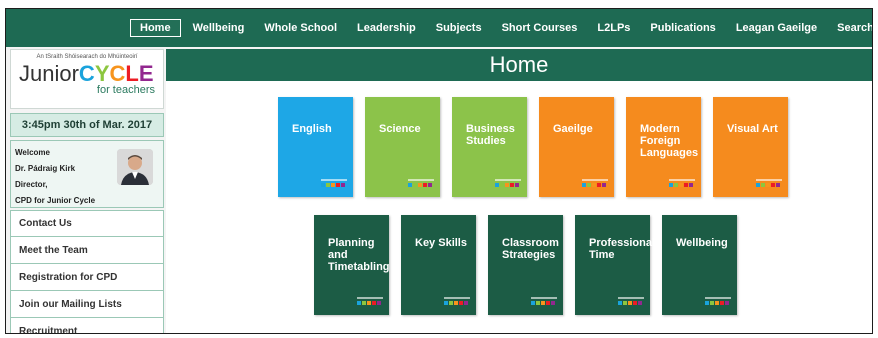  I want to click on nav-publications: Publications, so click(682, 28).